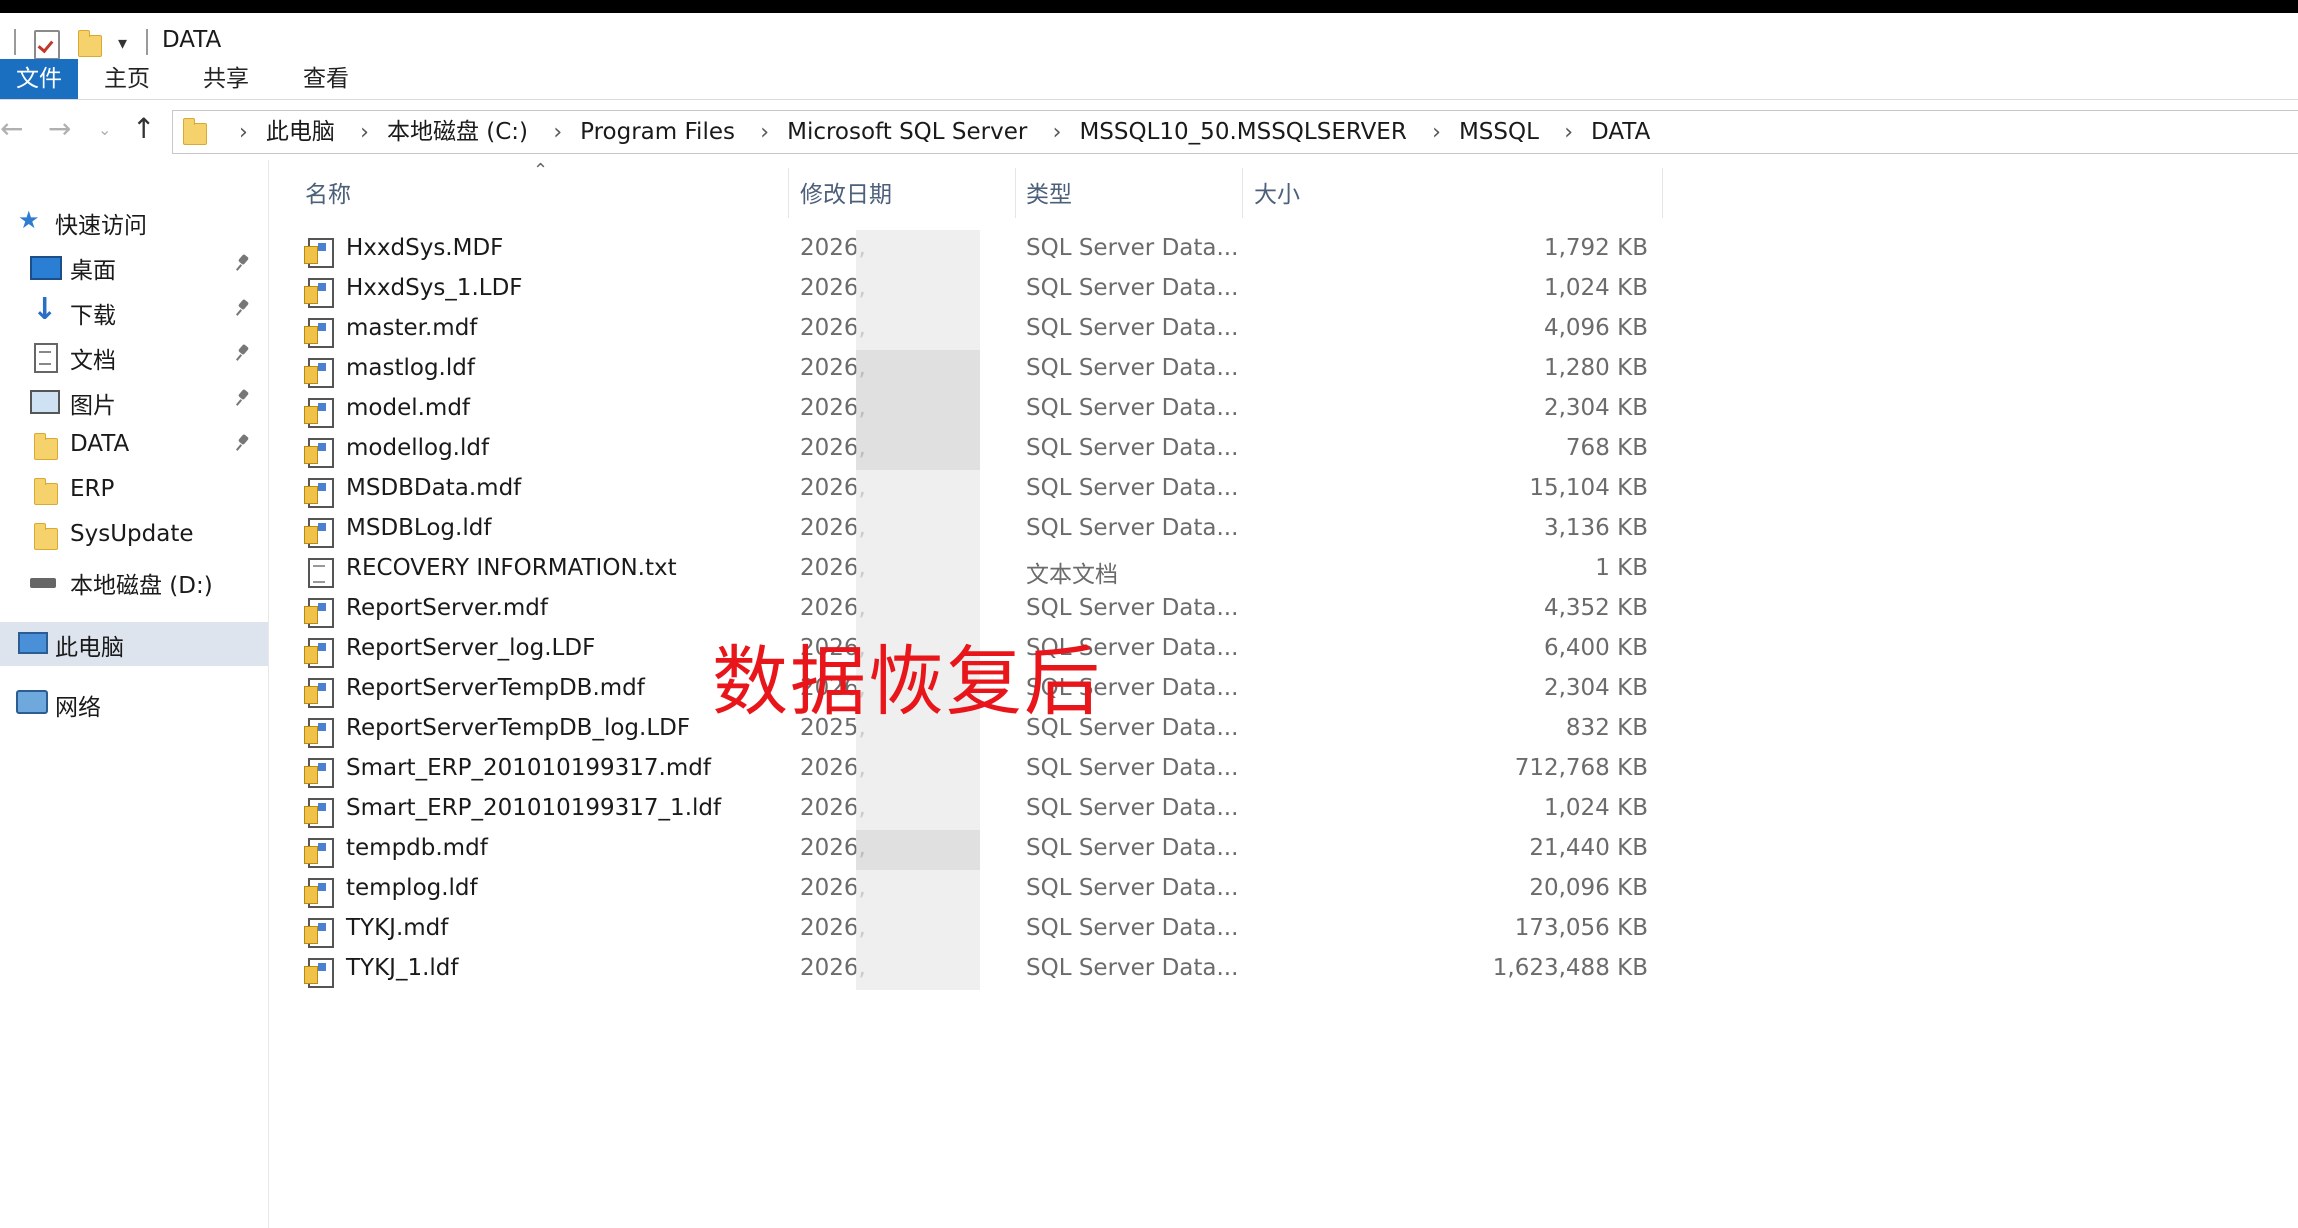 The image size is (2298, 1228). Describe the element at coordinates (47, 45) in the screenshot. I see `properties-check-icon` at that location.